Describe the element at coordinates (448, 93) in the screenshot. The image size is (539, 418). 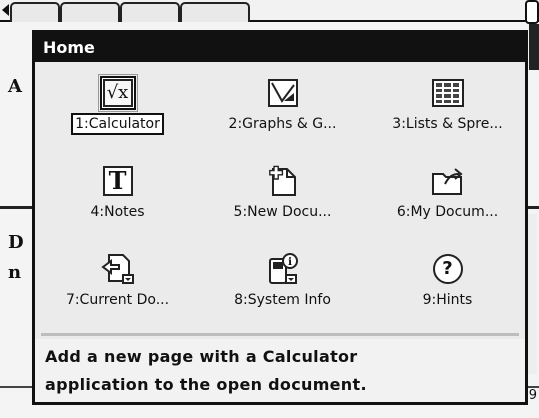
I see `spreadsheet-icon` at that location.